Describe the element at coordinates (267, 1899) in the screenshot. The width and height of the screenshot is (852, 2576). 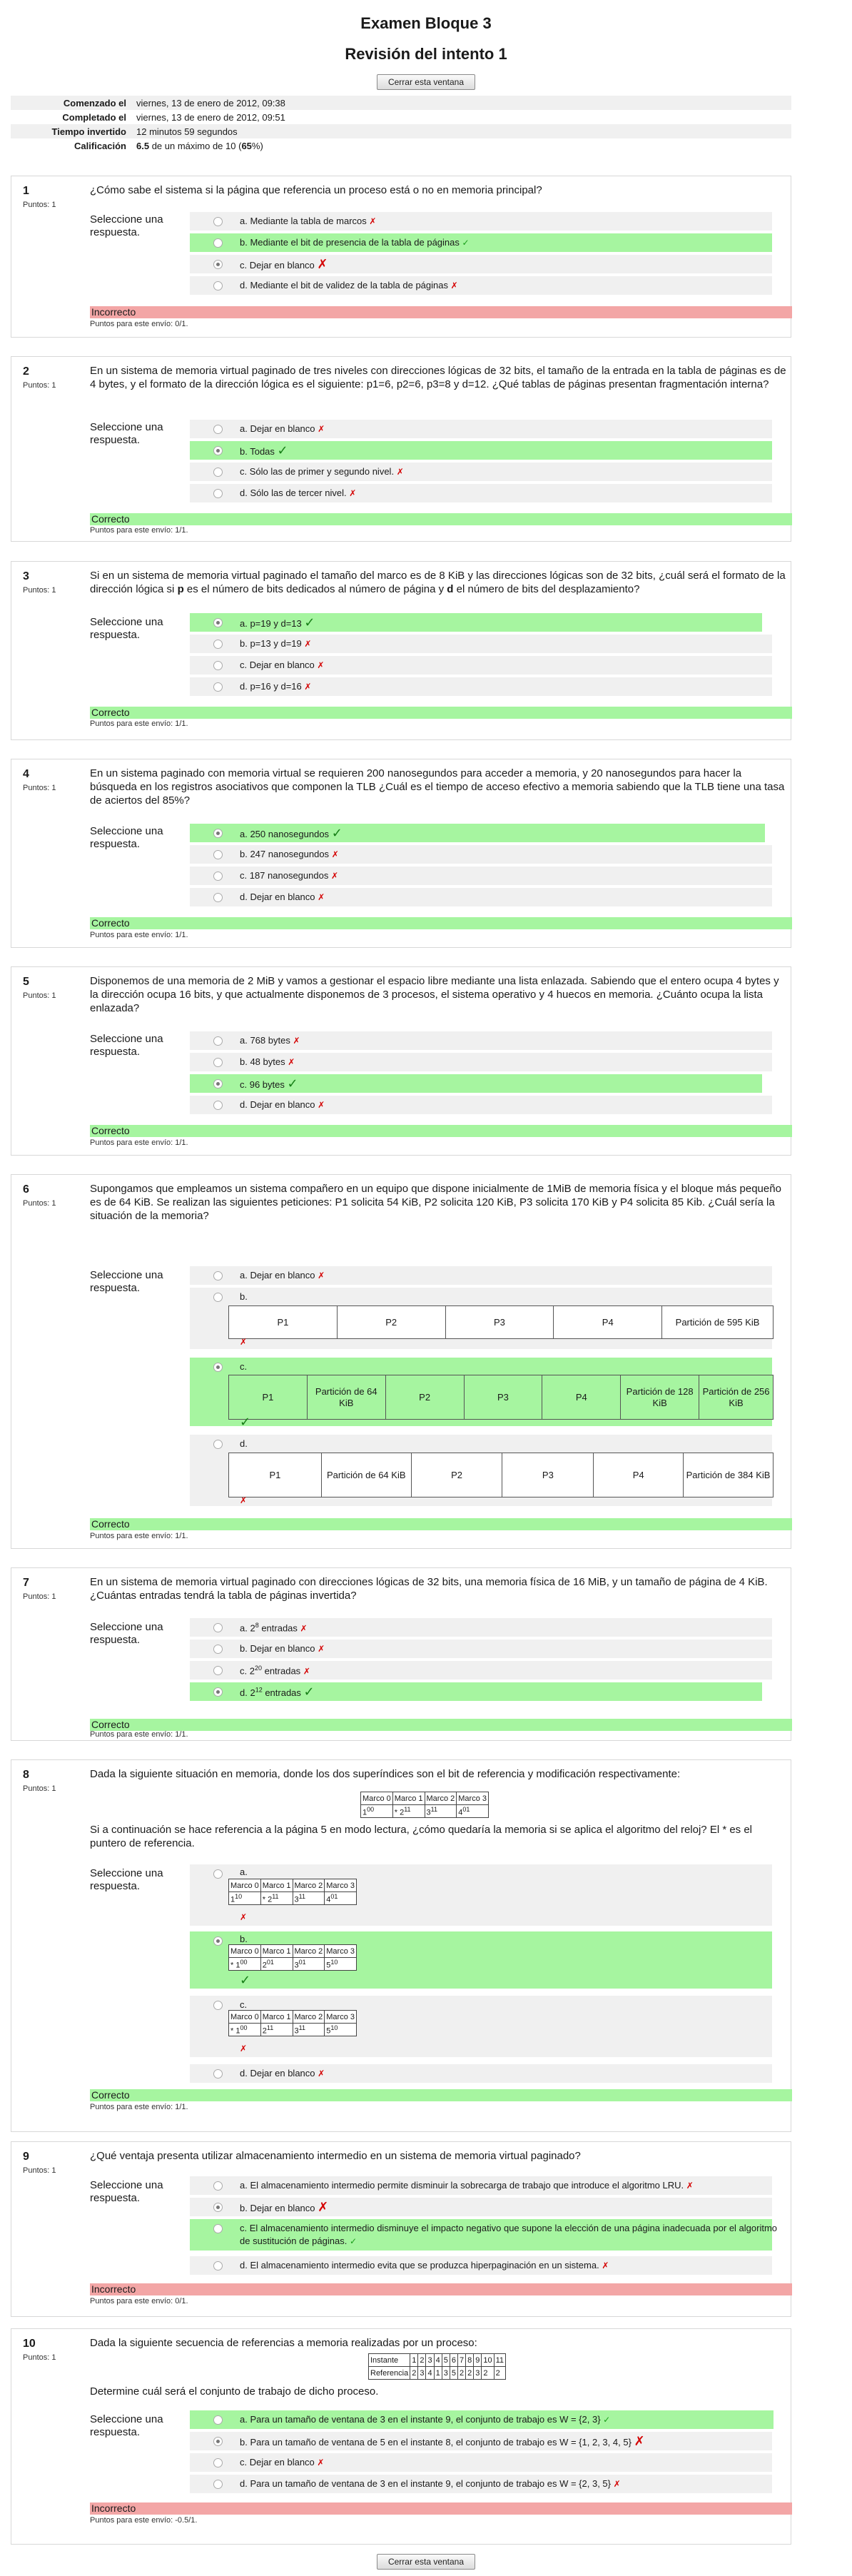
I see `page-number: * 2` at that location.